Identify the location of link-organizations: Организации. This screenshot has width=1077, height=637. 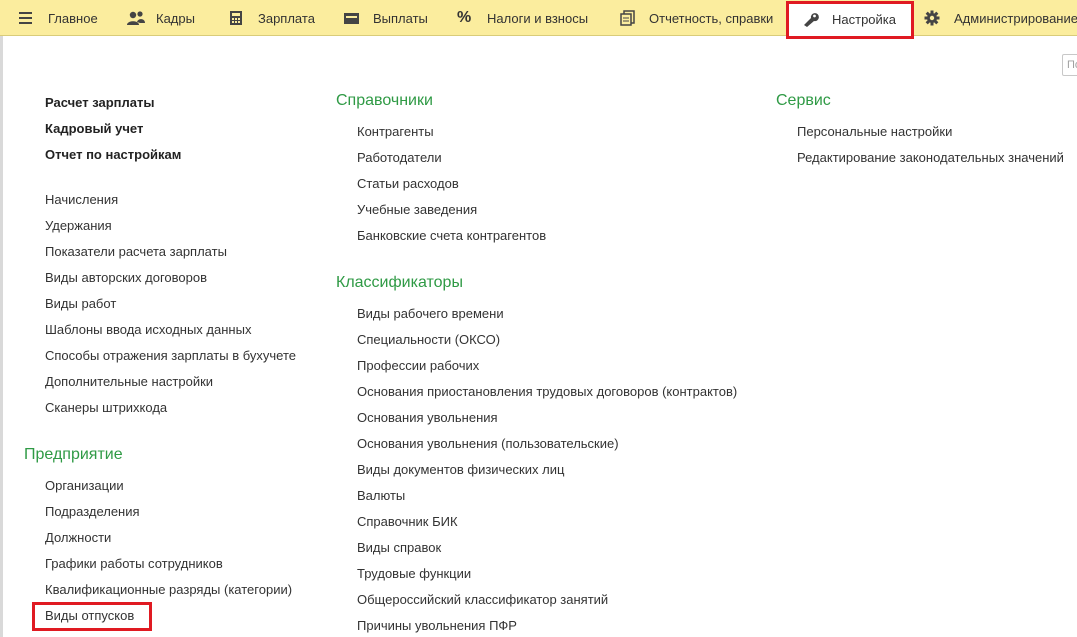
(84, 486).